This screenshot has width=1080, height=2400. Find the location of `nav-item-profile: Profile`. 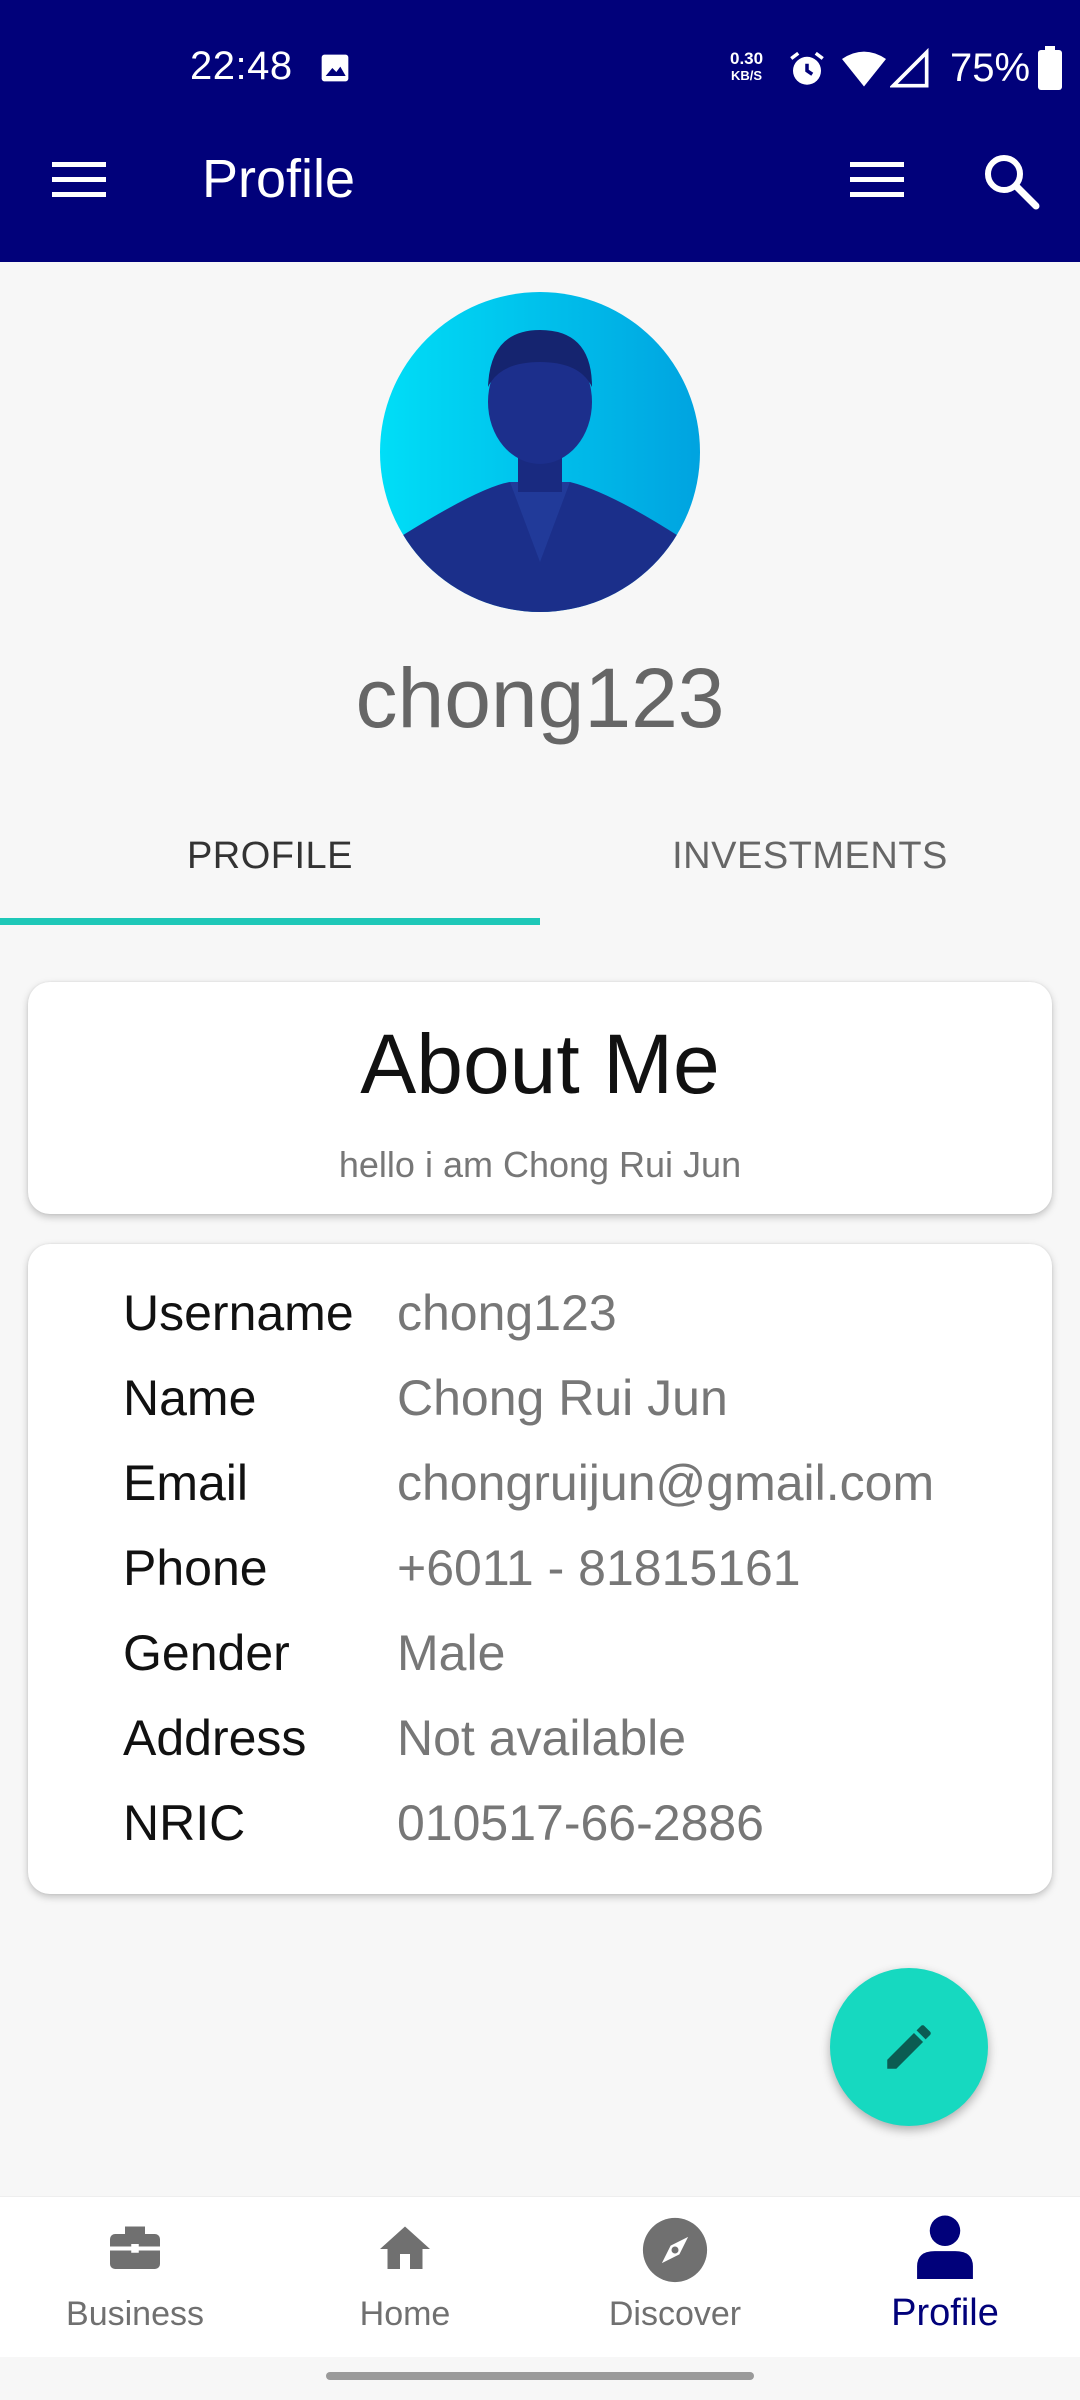

nav-item-profile: Profile is located at coordinates (945, 2277).